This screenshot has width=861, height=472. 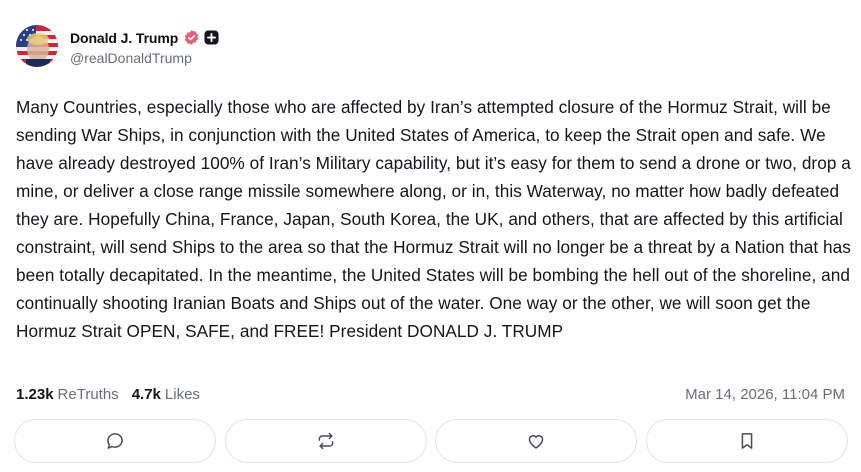 I want to click on post-header: Donald J. Trump @realDonaldTrump, so click(x=117, y=46).